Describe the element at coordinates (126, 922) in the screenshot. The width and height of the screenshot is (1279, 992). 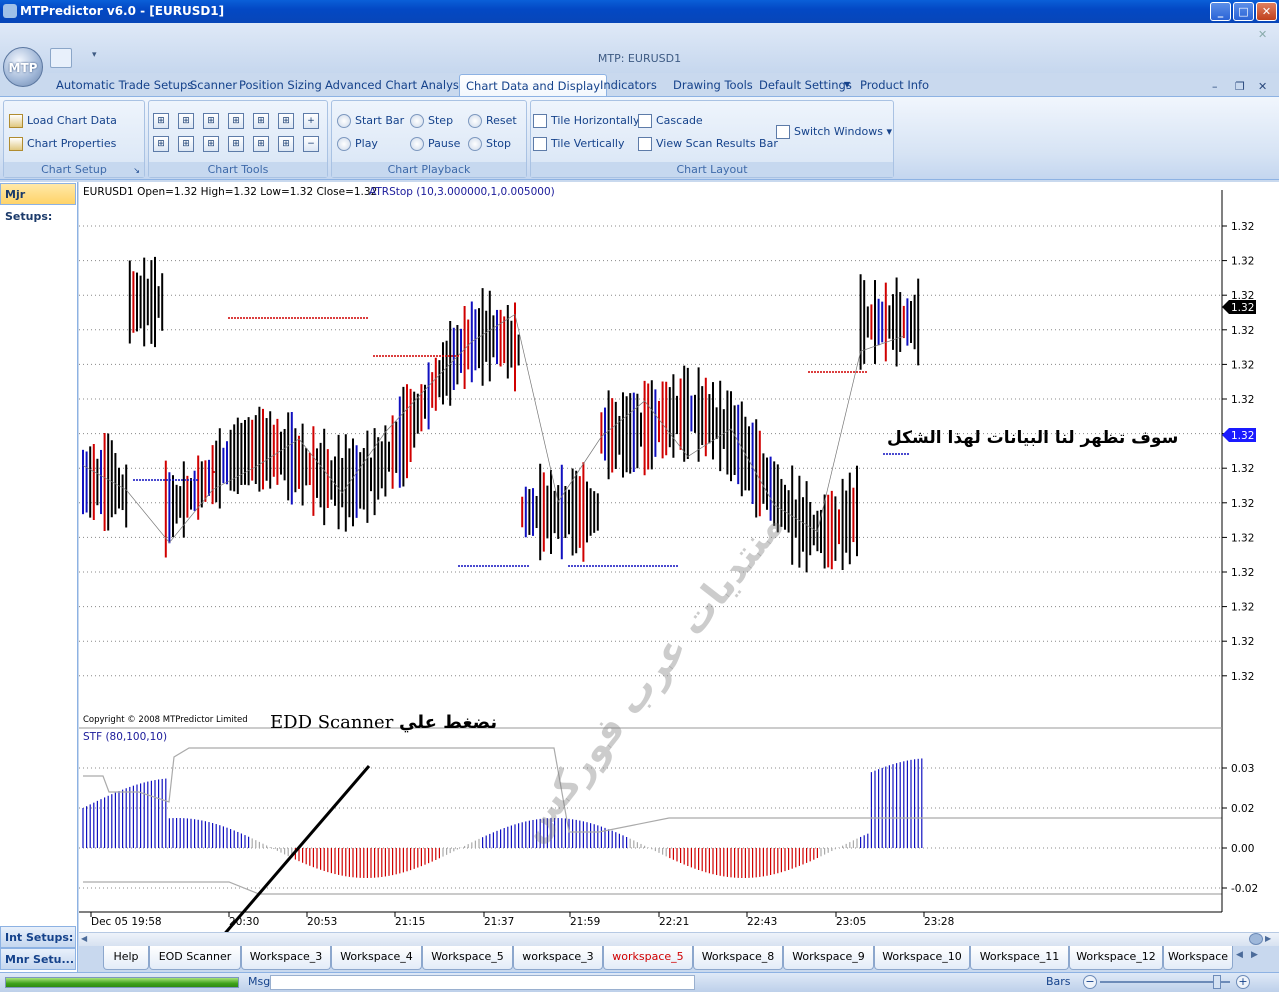
I see `time-tick-label: Dec 05 19:58` at that location.